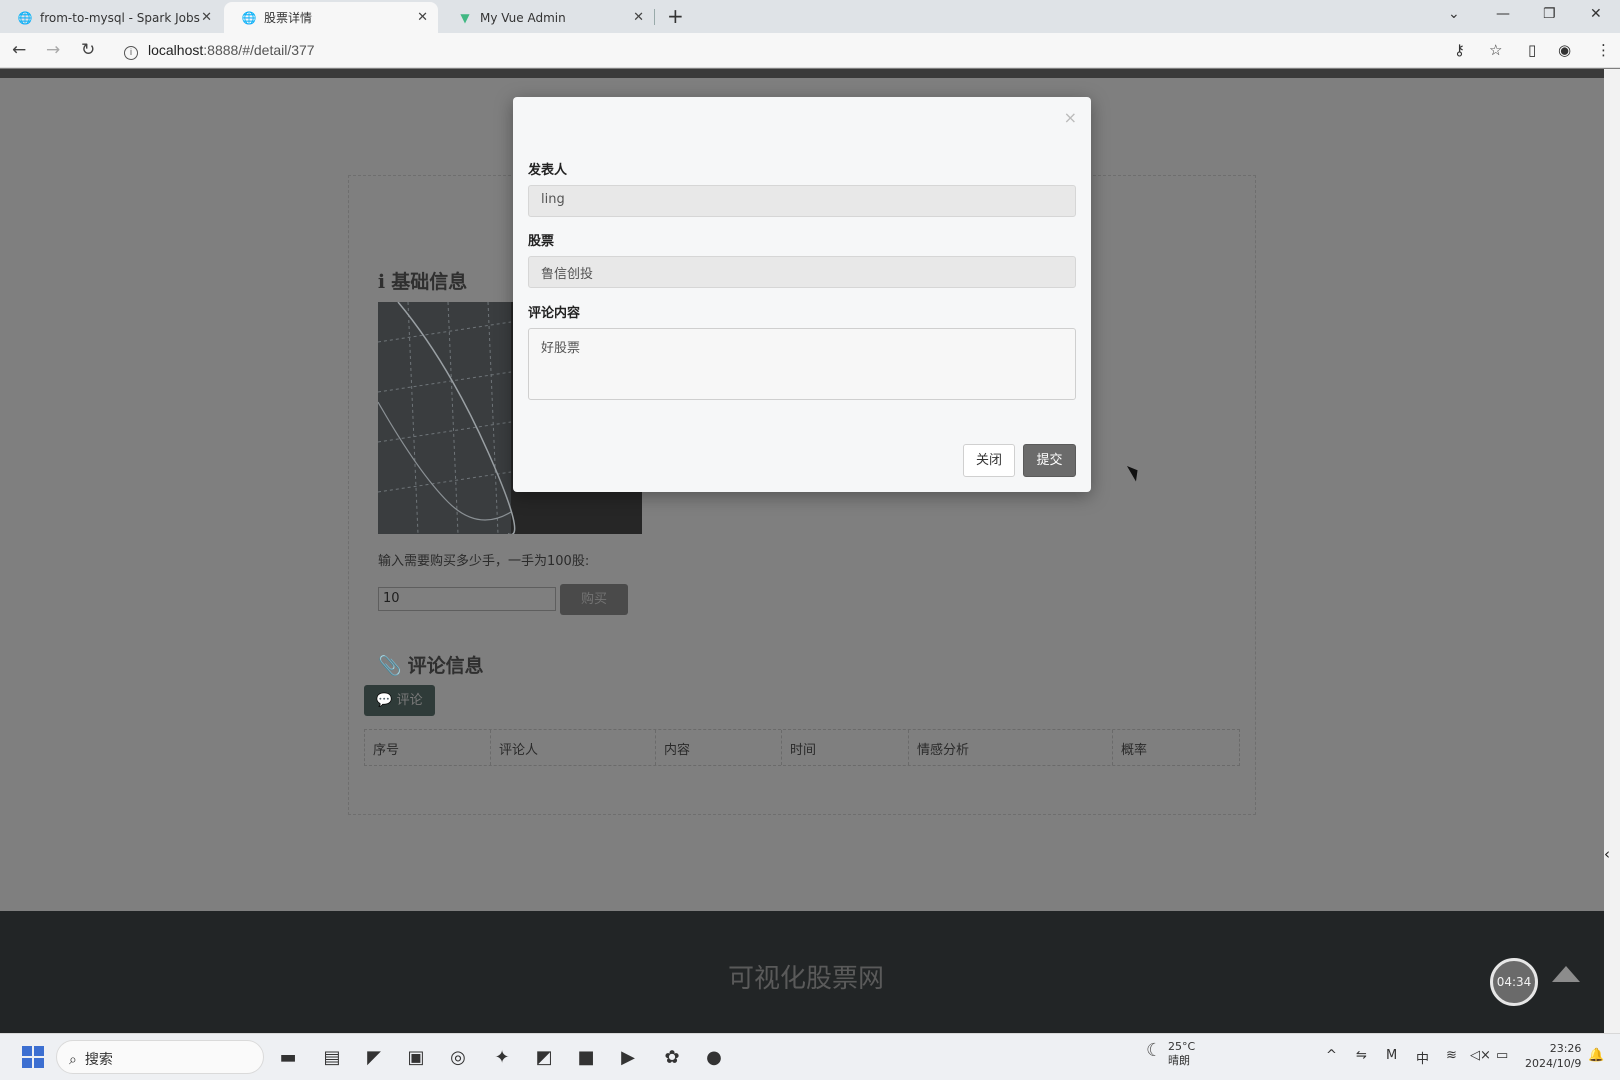 The image size is (1620, 1080). I want to click on paperclip-icon: 📎, so click(390, 666).